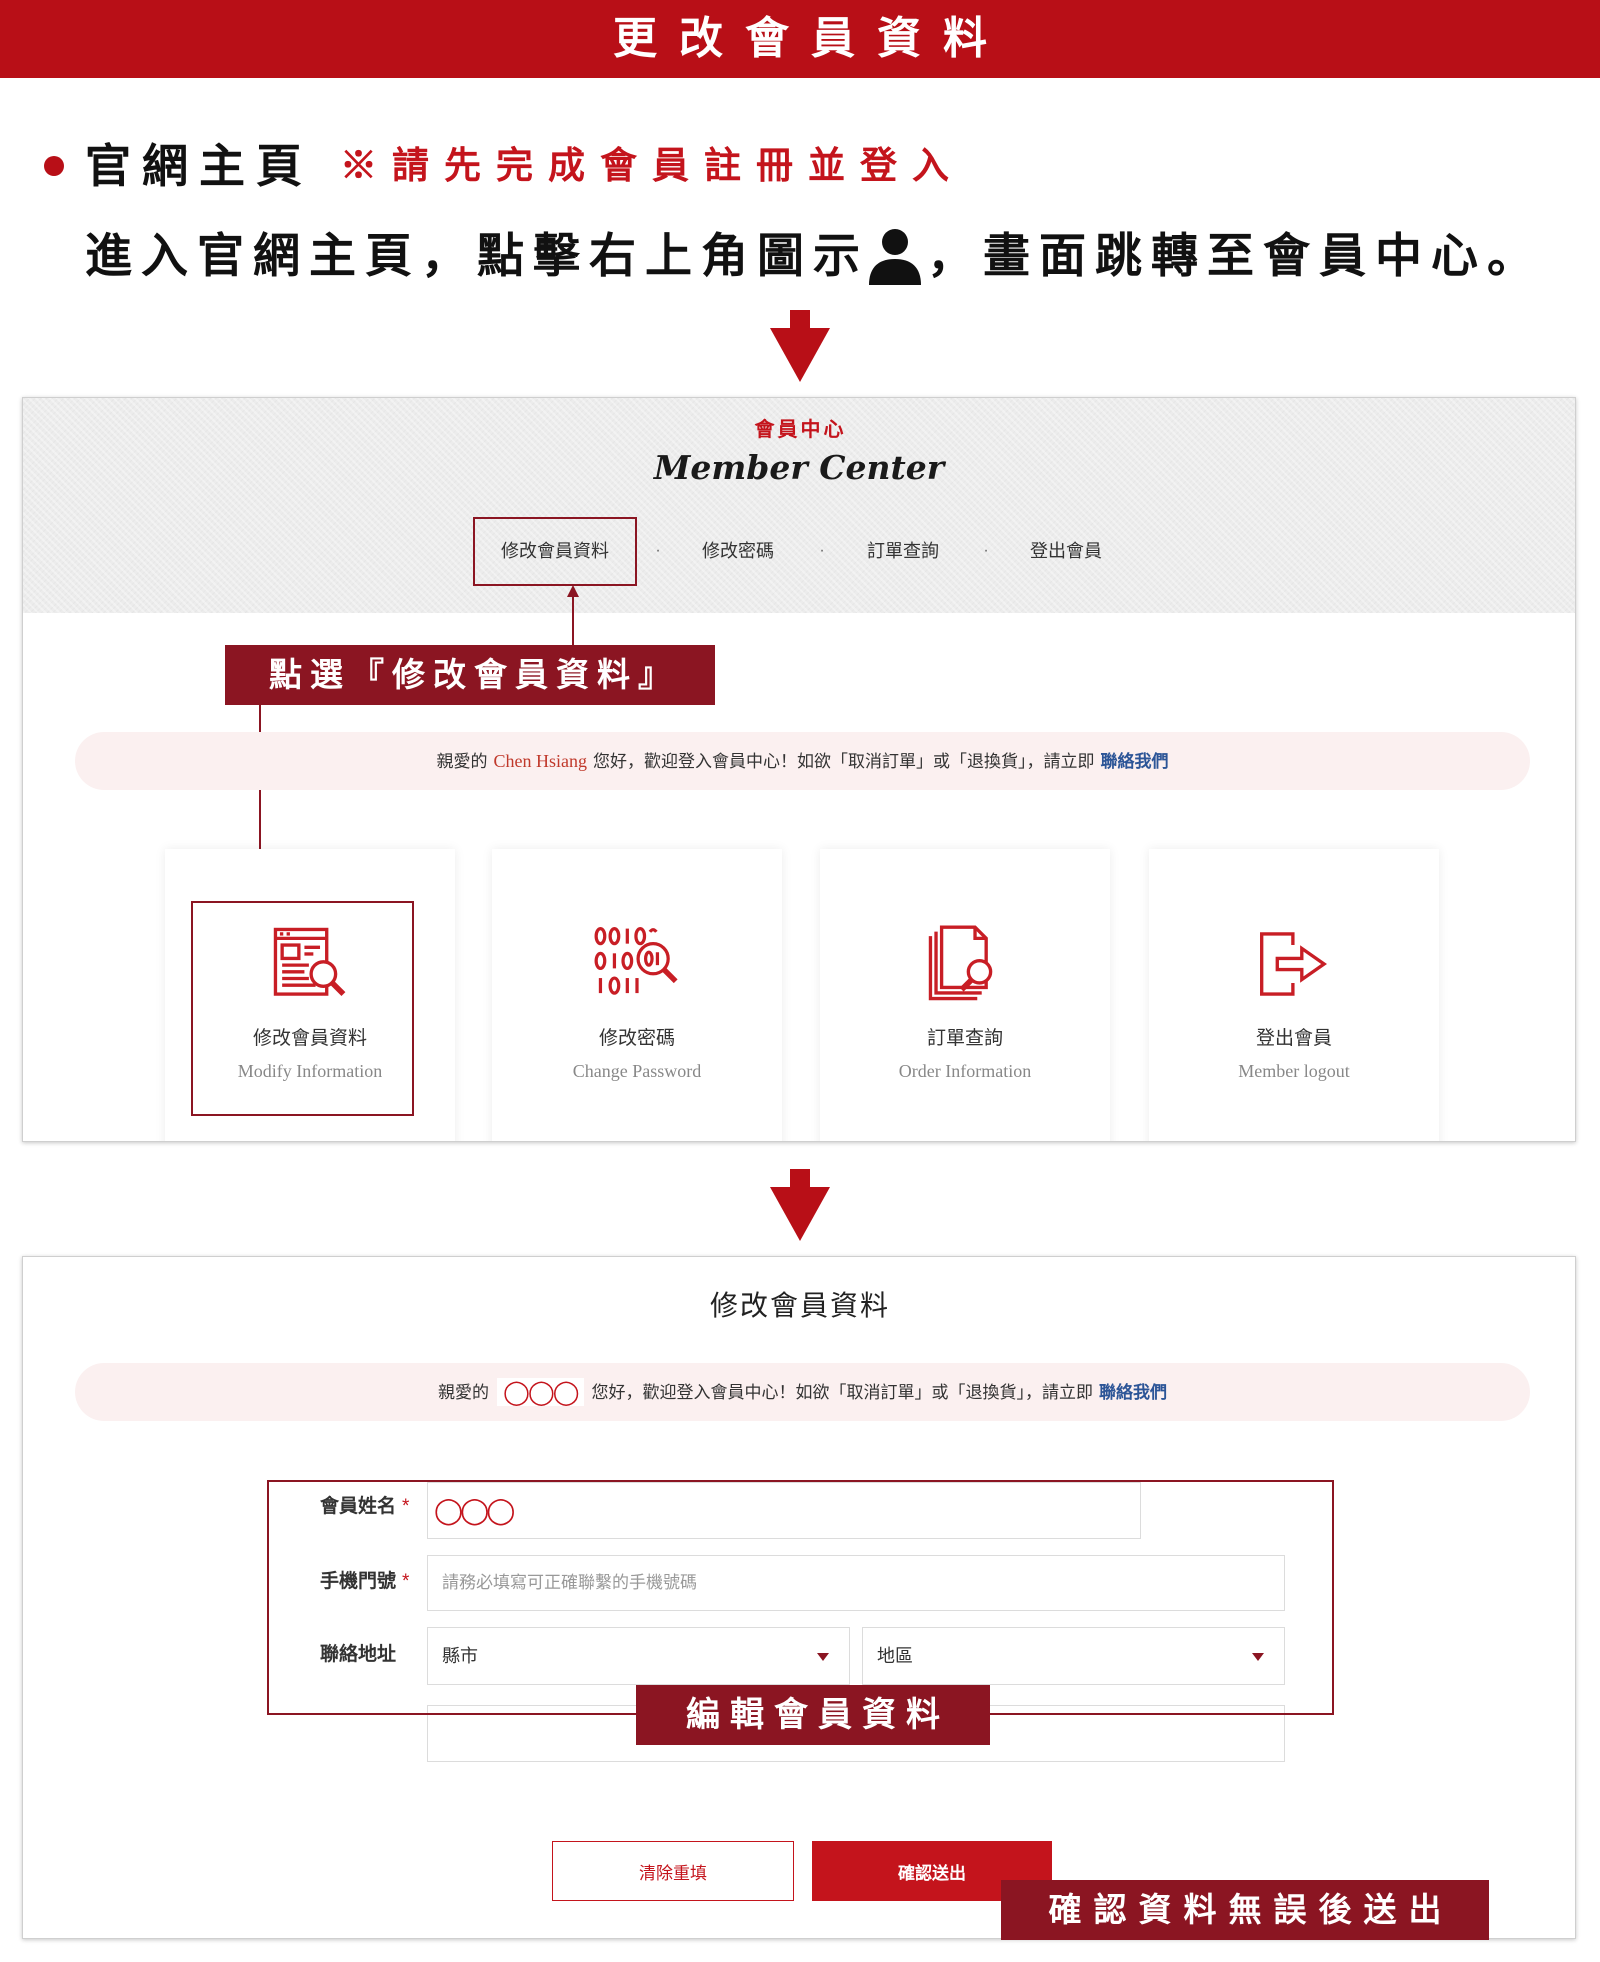  Describe the element at coordinates (965, 1071) in the screenshot. I see `card-label-en: Order Information` at that location.